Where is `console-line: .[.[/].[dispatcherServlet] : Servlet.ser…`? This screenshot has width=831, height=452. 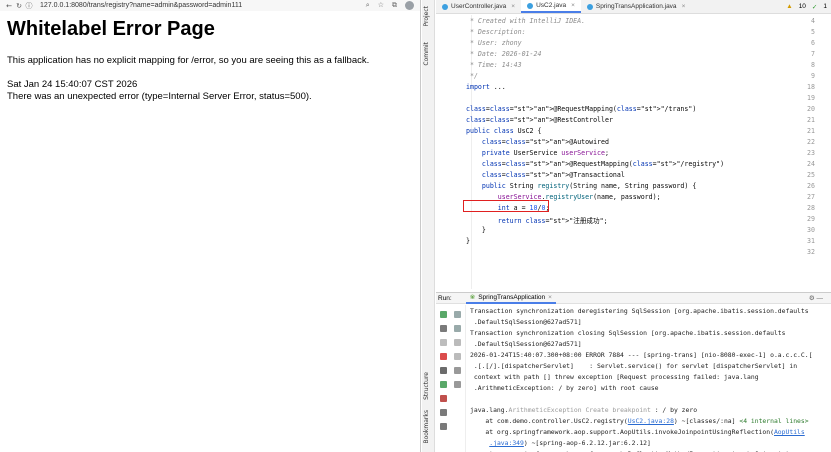 console-line: .[.[/].[dispatcherServlet] : Servlet.ser… is located at coordinates (634, 366).